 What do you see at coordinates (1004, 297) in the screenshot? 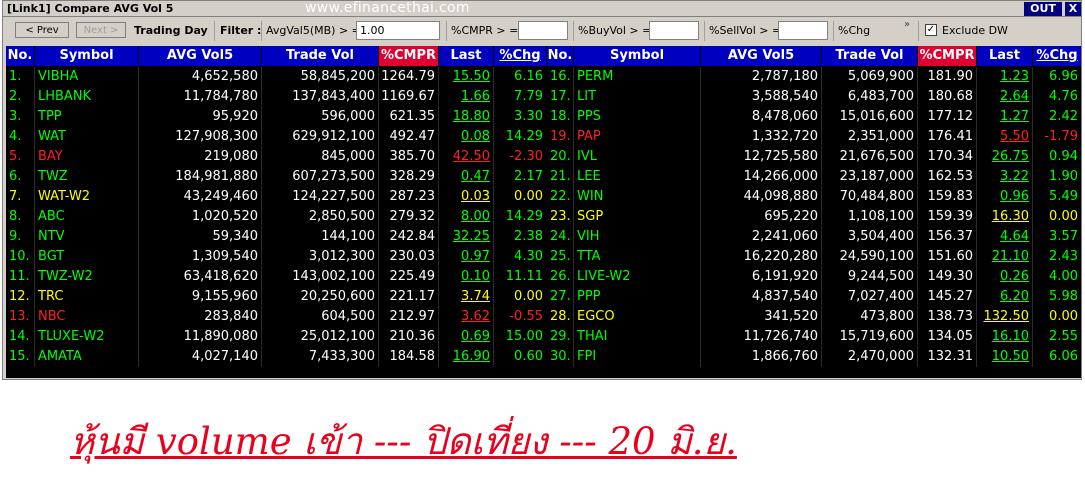
I see `last-cell: 6.20` at bounding box center [1004, 297].